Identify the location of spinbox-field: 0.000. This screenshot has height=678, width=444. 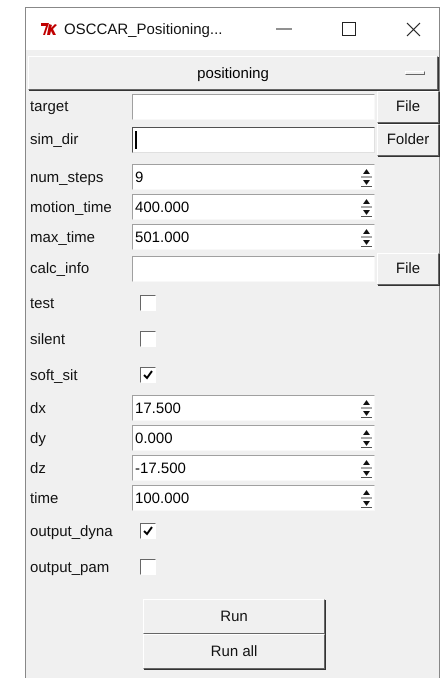
(253, 438).